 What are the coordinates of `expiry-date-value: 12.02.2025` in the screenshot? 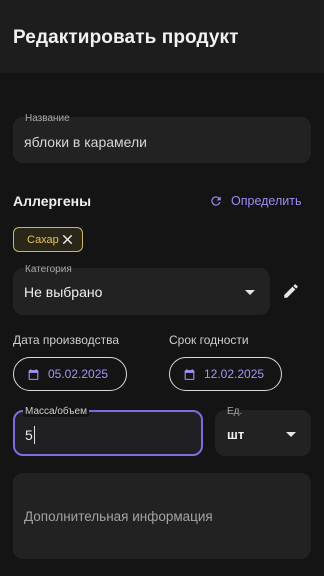 It's located at (234, 374).